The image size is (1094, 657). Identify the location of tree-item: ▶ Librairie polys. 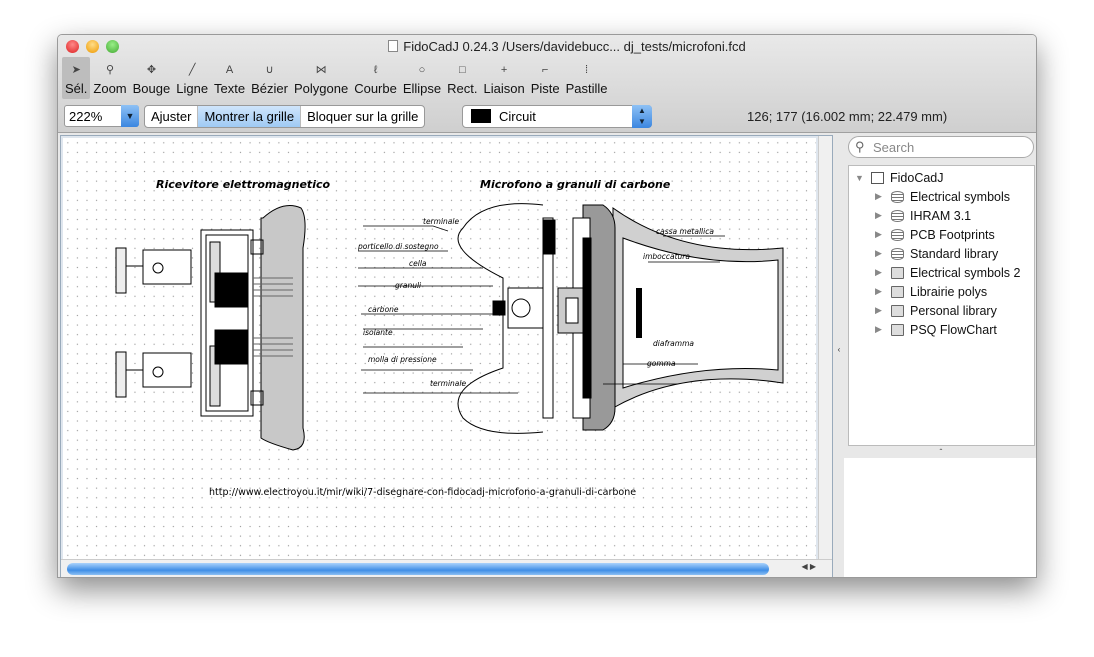
(941, 291).